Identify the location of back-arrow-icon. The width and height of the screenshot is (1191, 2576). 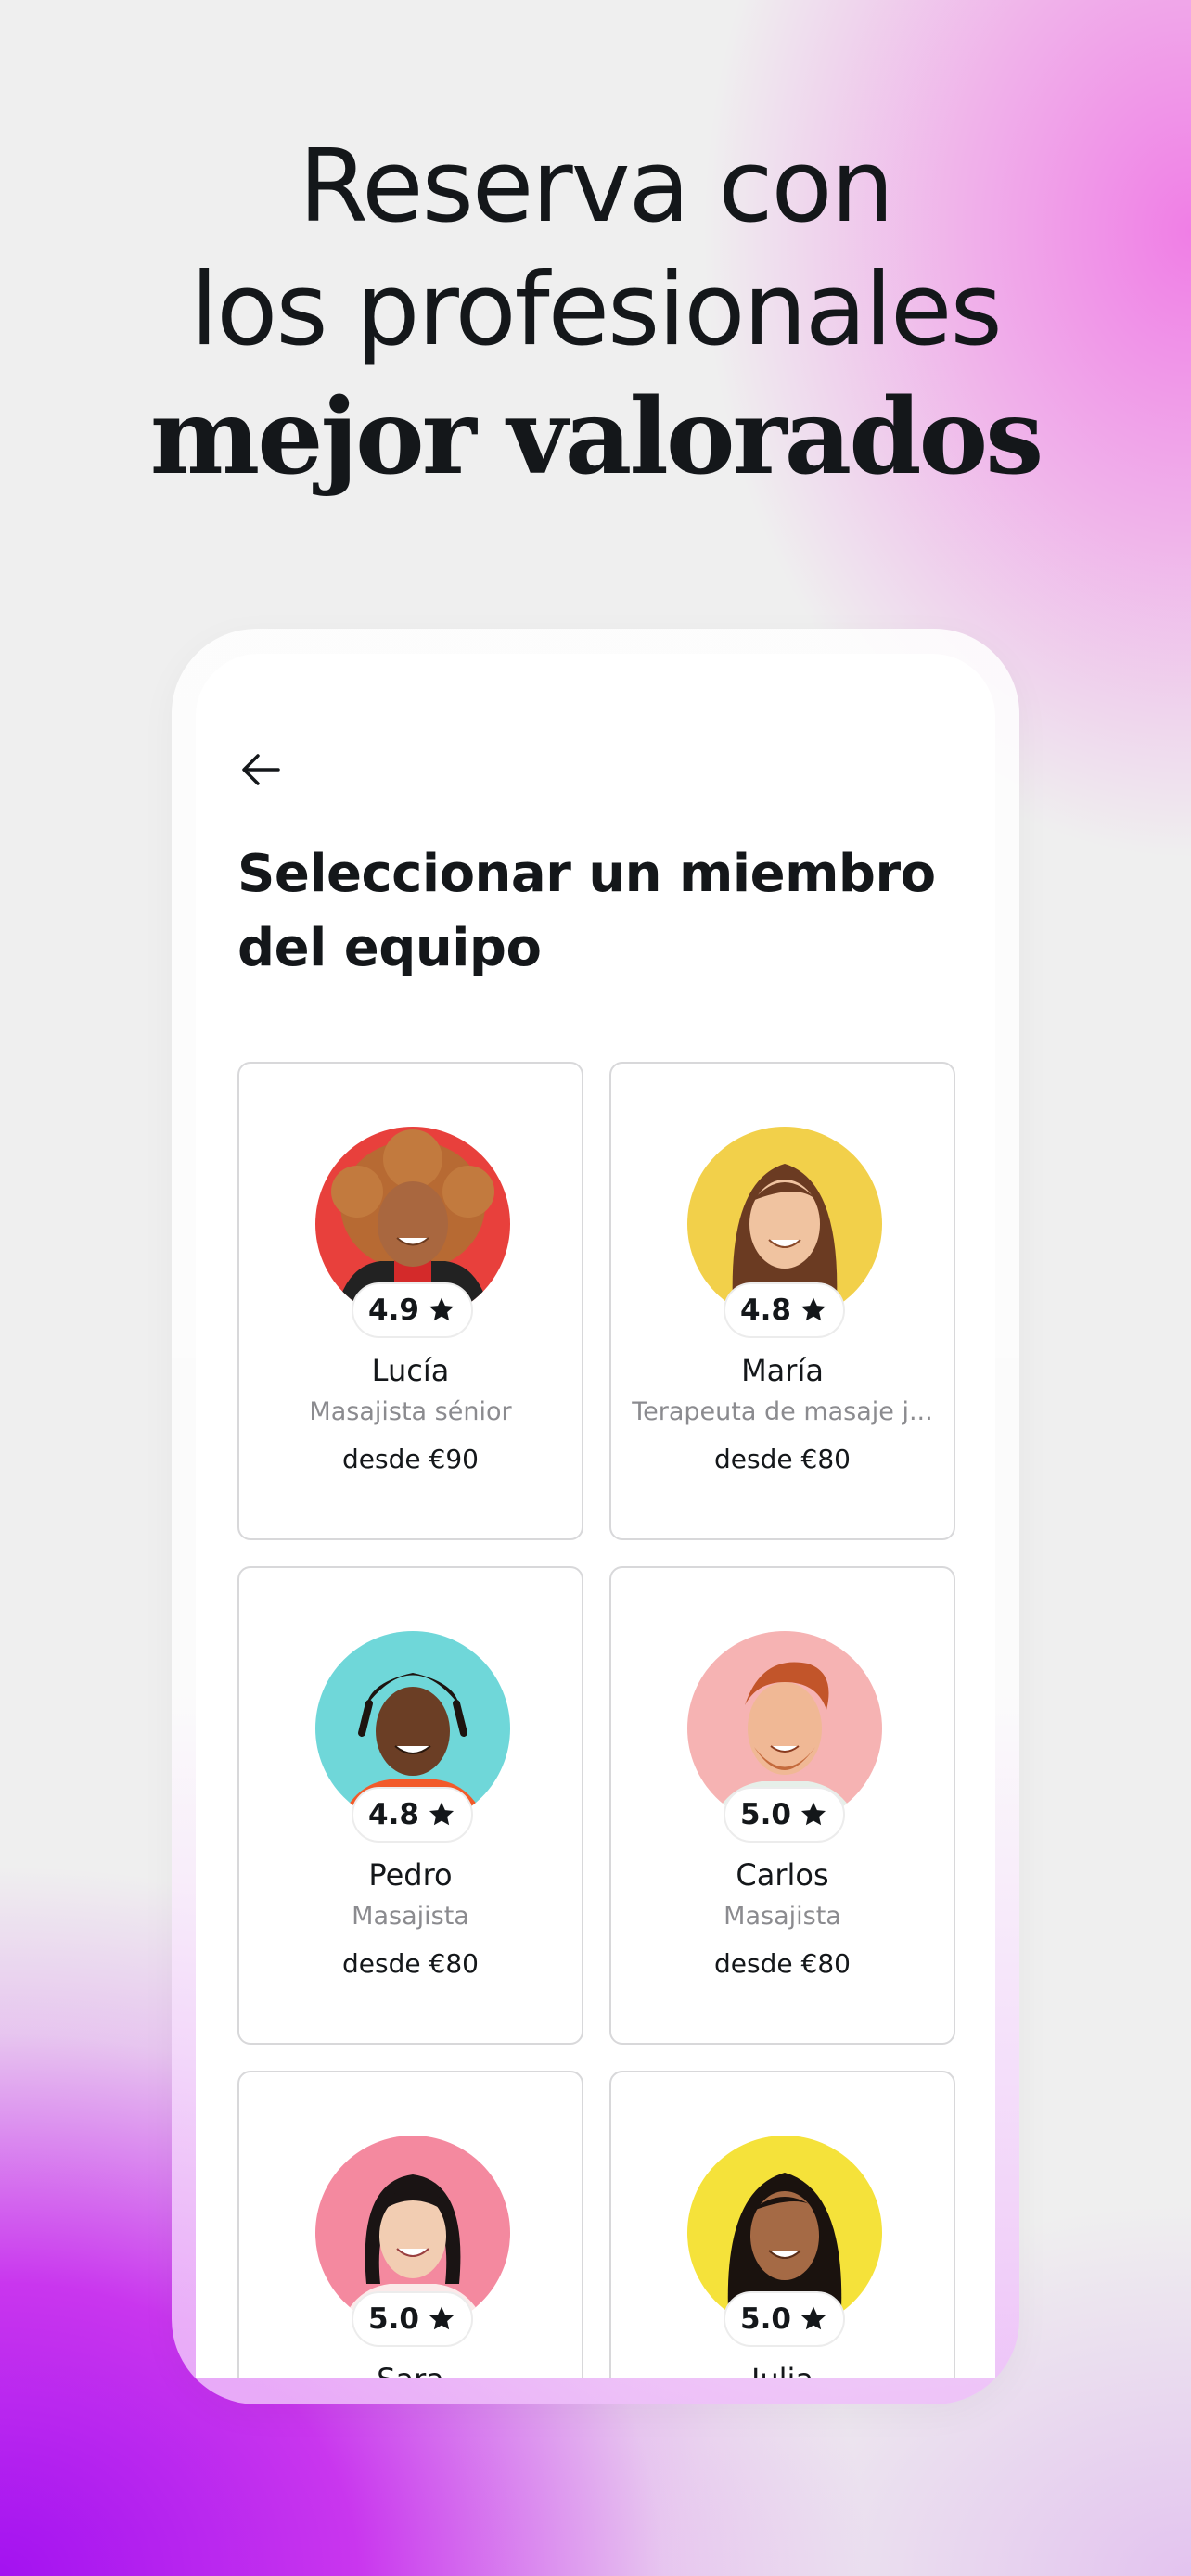
(260, 769).